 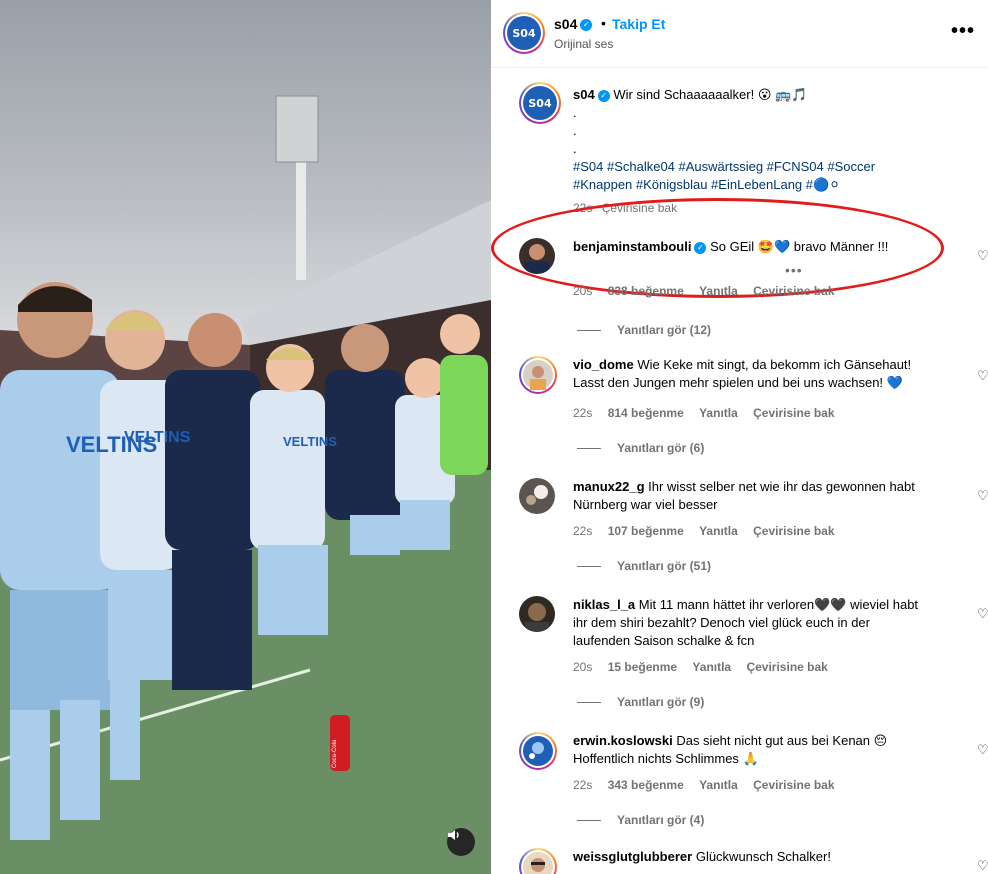 What do you see at coordinates (604, 604) in the screenshot?
I see `commenter-username: niklas_l_a` at bounding box center [604, 604].